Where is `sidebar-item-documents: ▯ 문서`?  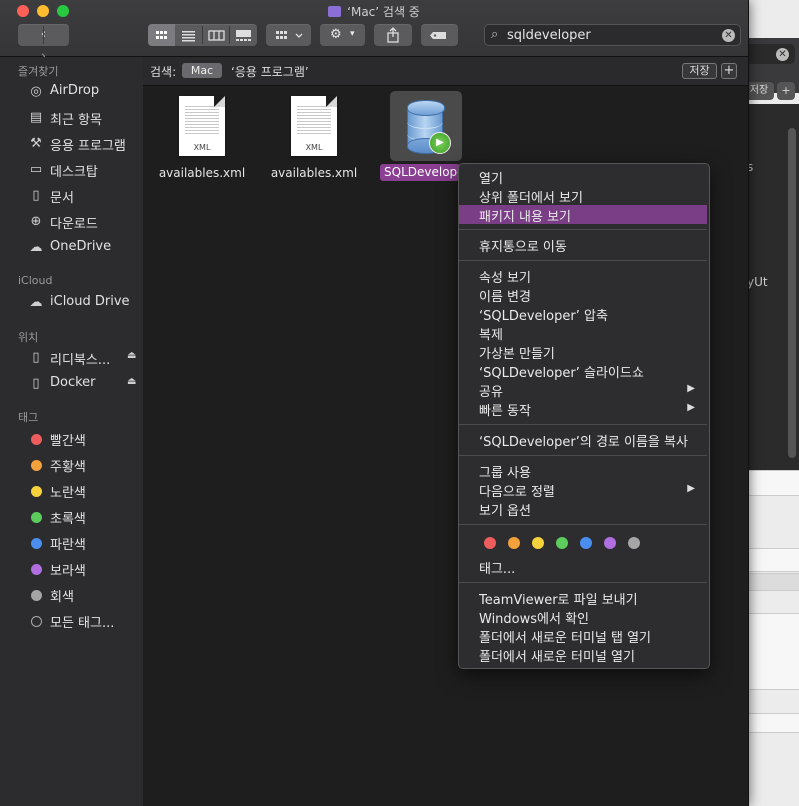
sidebar-item-documents: ▯ 문서 is located at coordinates (71, 196).